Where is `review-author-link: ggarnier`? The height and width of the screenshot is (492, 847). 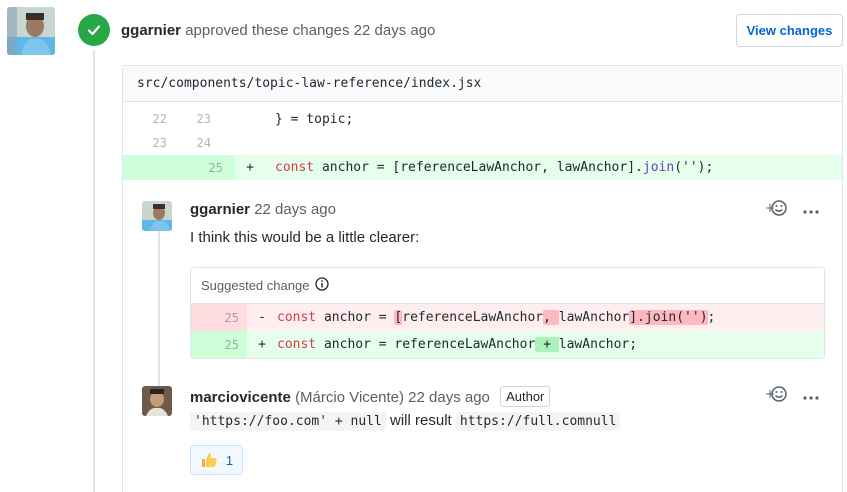 review-author-link: ggarnier is located at coordinates (151, 30).